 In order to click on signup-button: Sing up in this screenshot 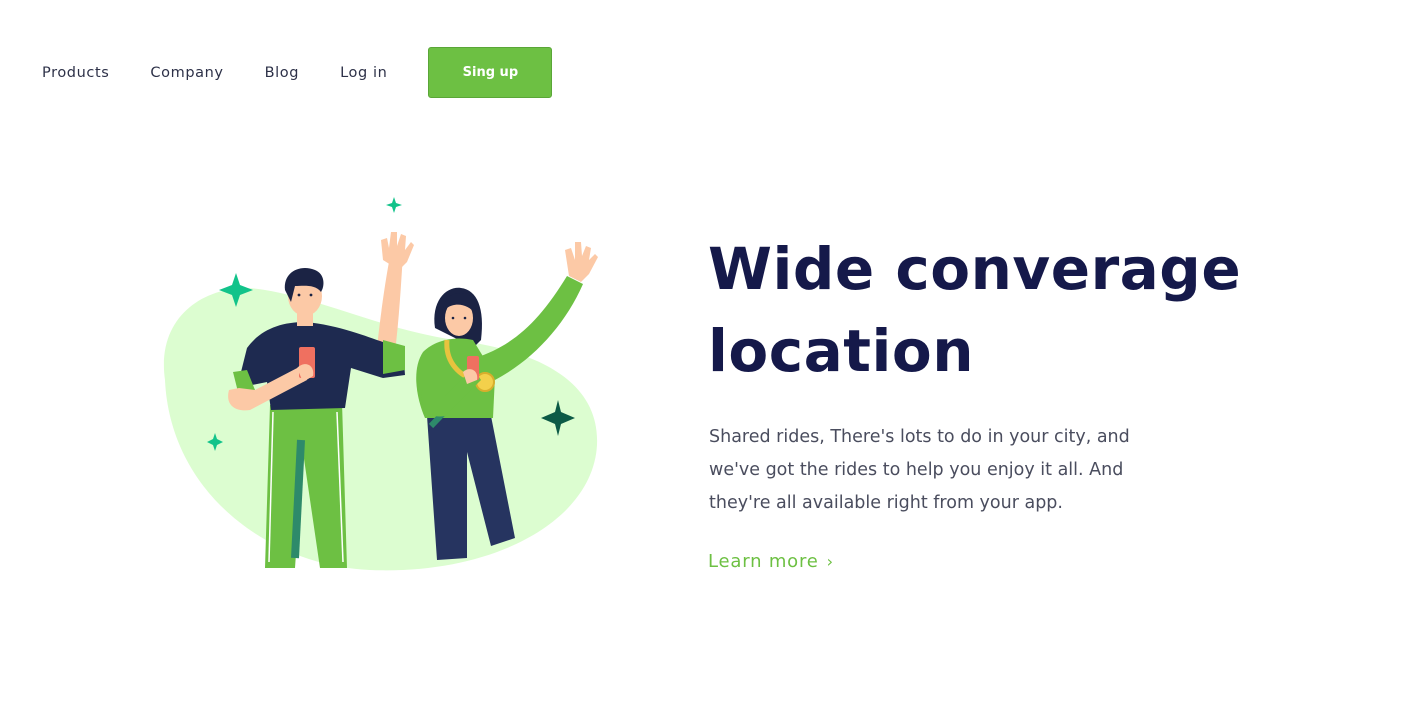, I will do `click(490, 72)`.